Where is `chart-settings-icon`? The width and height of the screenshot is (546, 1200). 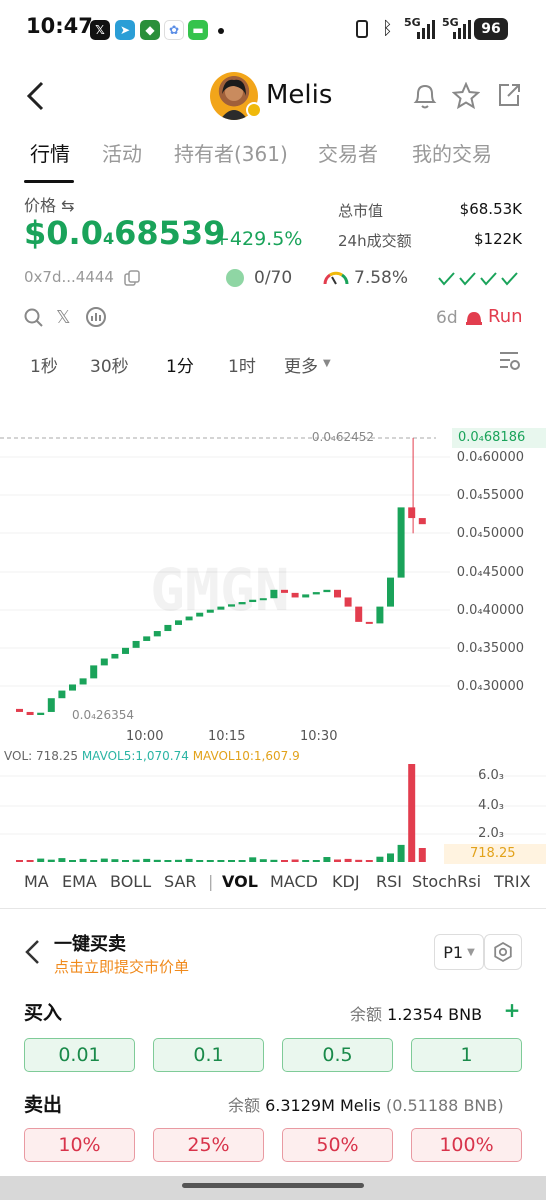 chart-settings-icon is located at coordinates (510, 363).